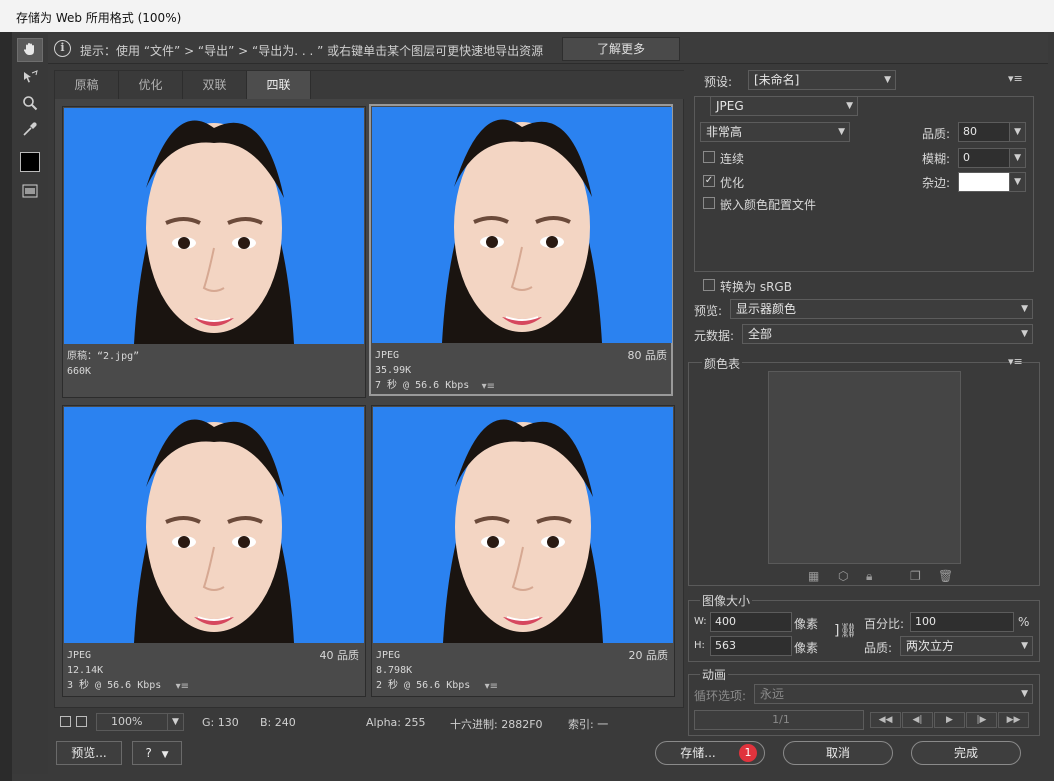  I want to click on color-table-title: 颜色表, so click(722, 363).